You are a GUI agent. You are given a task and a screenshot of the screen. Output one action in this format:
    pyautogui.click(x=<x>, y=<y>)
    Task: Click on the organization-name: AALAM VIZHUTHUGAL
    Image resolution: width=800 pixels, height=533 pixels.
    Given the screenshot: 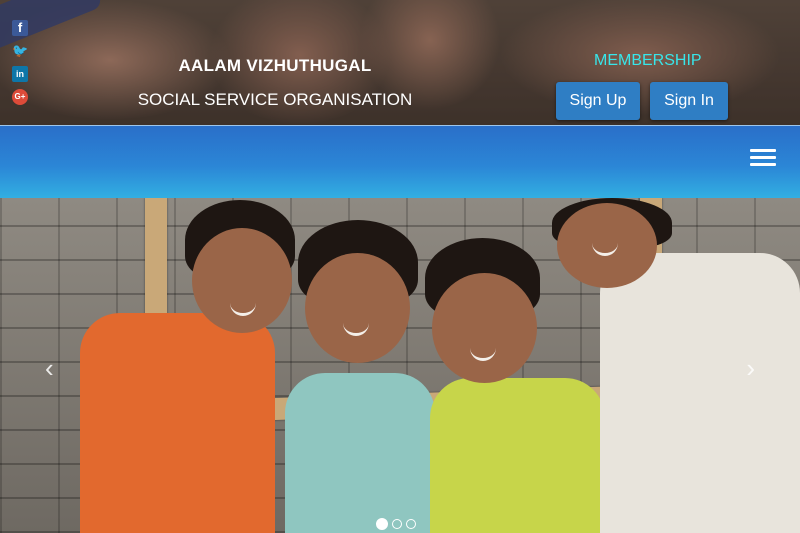 What is the action you would take?
    pyautogui.click(x=275, y=65)
    